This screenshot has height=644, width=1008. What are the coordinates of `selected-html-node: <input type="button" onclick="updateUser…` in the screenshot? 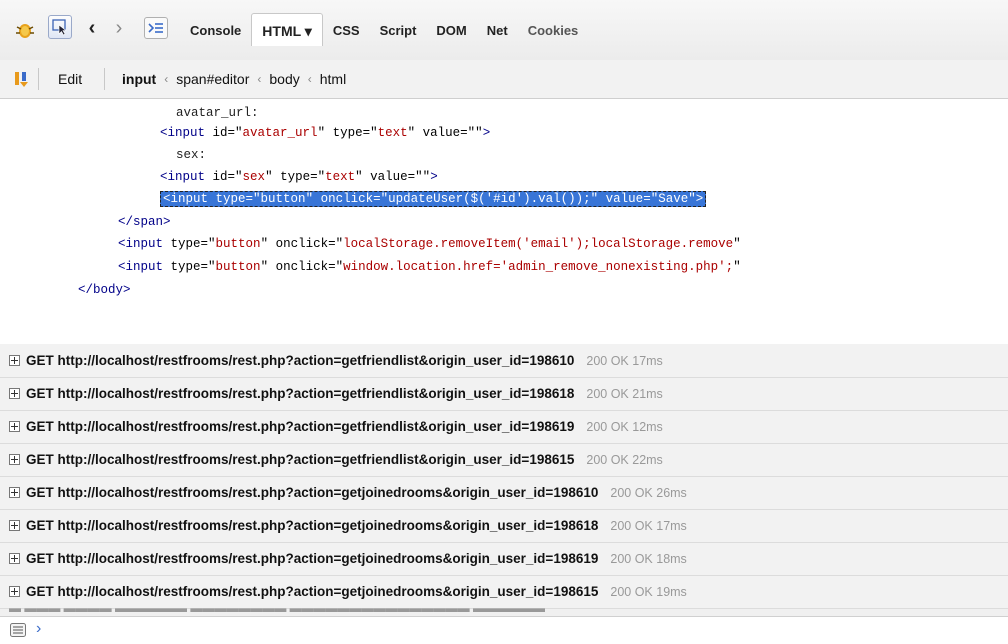 It's located at (433, 199).